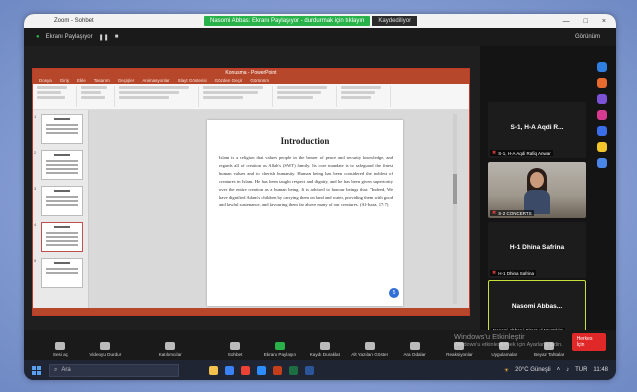 The image size is (637, 392). I want to click on ribbon-group-drawing, so click(307, 96).